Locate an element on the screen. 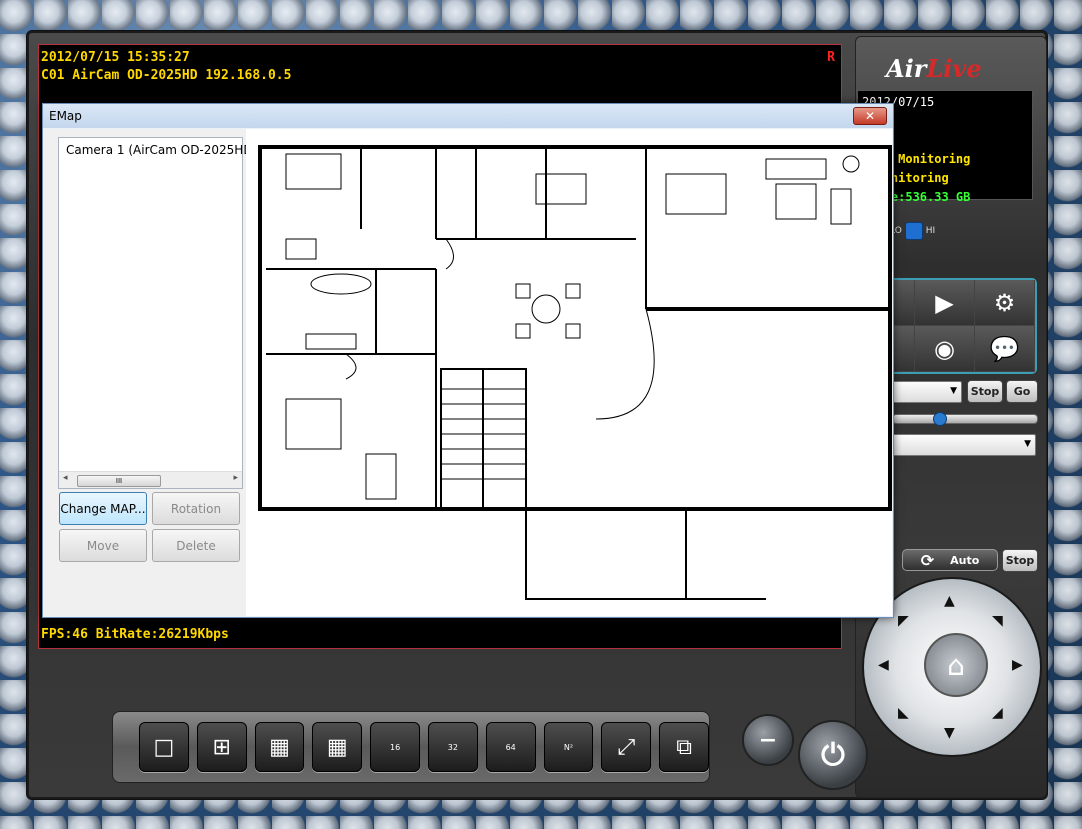 Image resolution: width=1082 pixels, height=829 pixels. video-camera-info: C01 AirCam OD-2025HD 192.168.0.5 is located at coordinates (166, 75).